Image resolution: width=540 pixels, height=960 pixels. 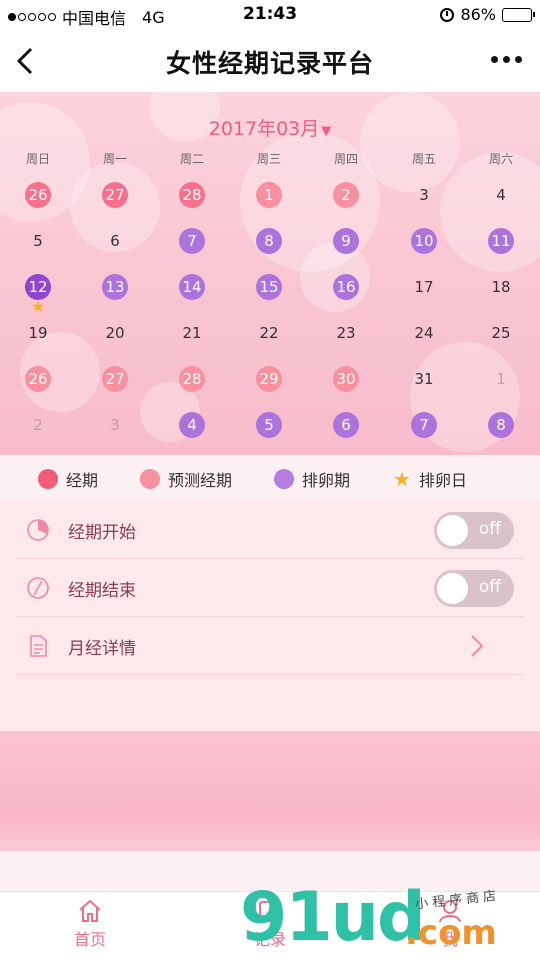 What do you see at coordinates (37, 159) in the screenshot?
I see `weekday-label: 周日` at bounding box center [37, 159].